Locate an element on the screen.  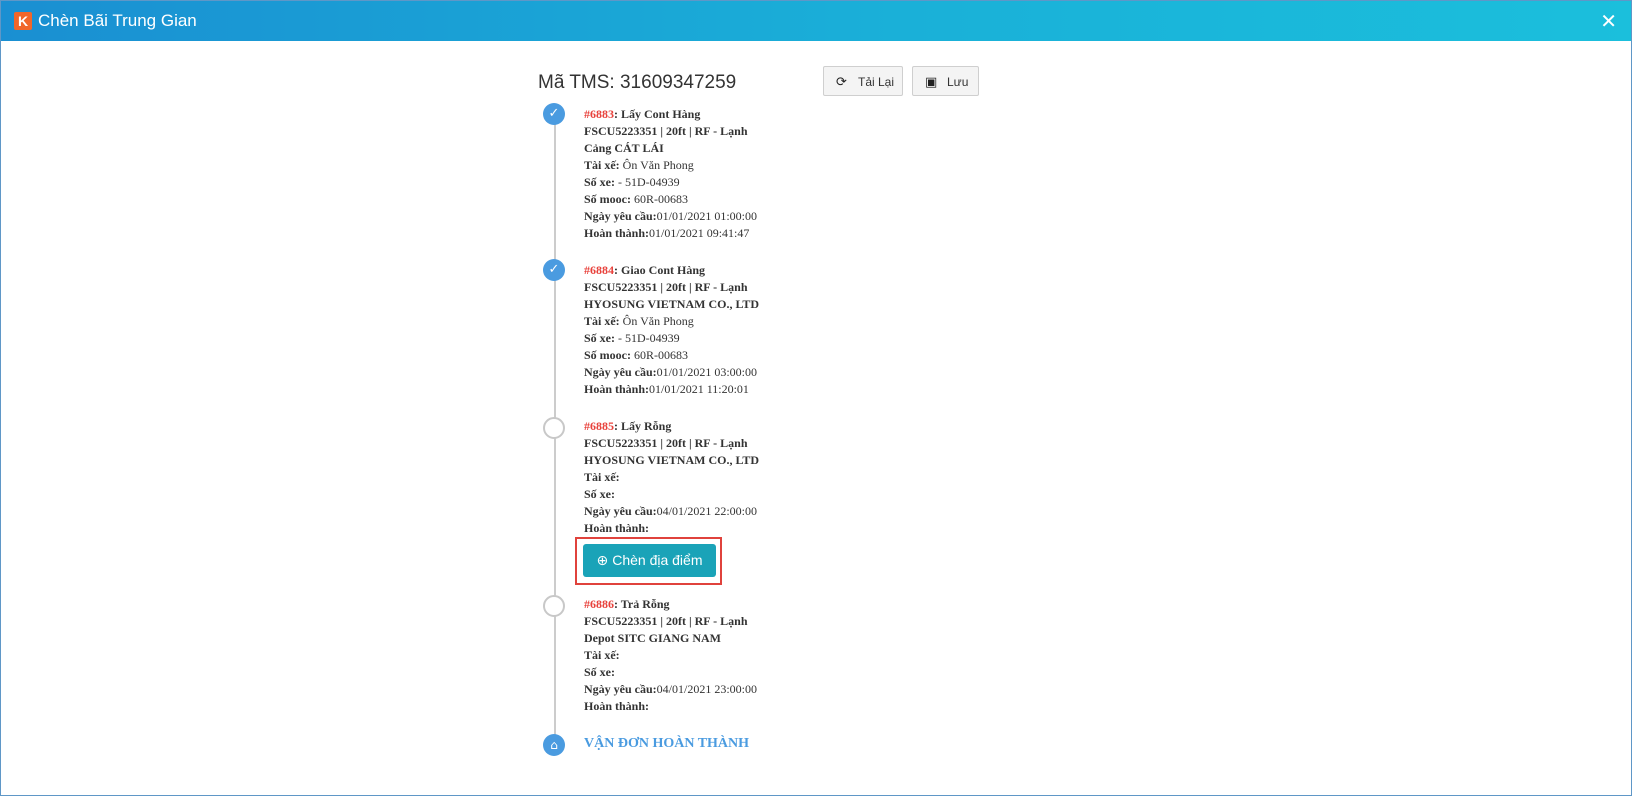
save-button: ▣ Lưu is located at coordinates (945, 81).